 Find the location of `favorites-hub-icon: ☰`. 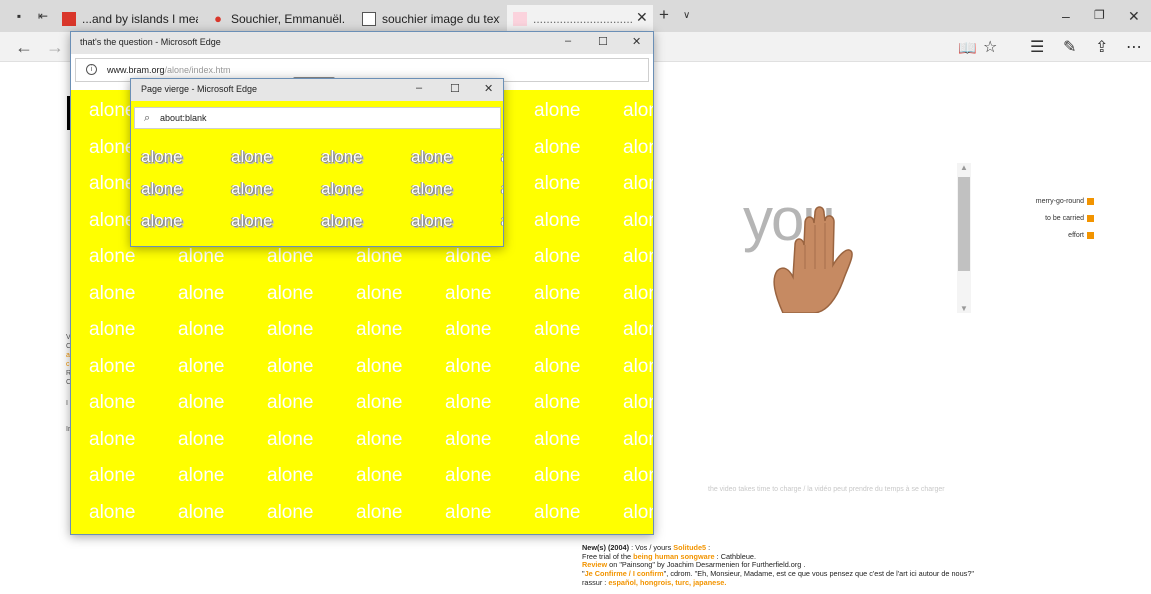

favorites-hub-icon: ☰ is located at coordinates (1037, 47).